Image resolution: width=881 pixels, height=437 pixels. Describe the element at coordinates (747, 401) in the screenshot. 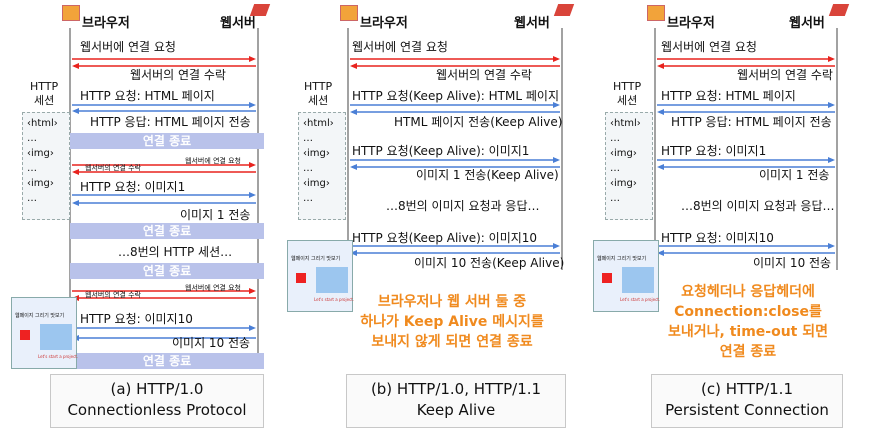

I see `caption-c: (c) HTTP/1.1 Persistent Connection` at that location.